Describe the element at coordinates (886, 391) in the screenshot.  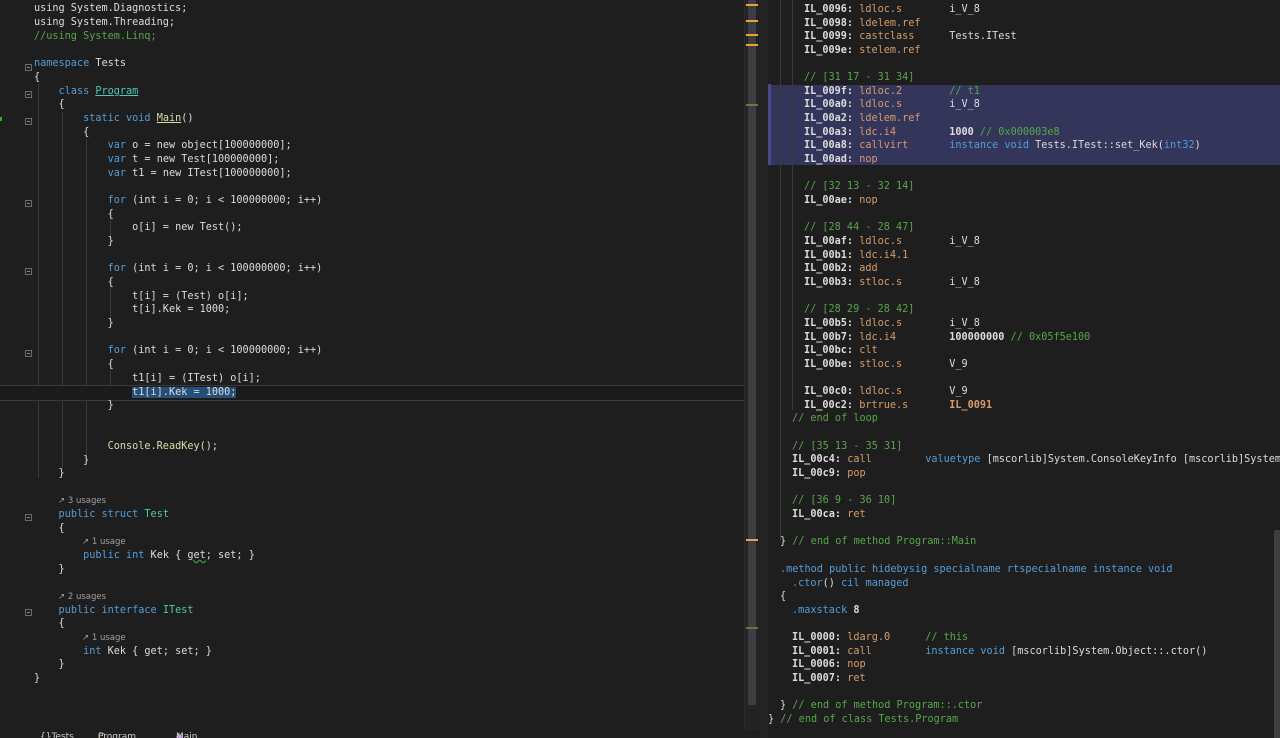
I see `il-line: IL_00c0: ldloc.s V_9` at that location.